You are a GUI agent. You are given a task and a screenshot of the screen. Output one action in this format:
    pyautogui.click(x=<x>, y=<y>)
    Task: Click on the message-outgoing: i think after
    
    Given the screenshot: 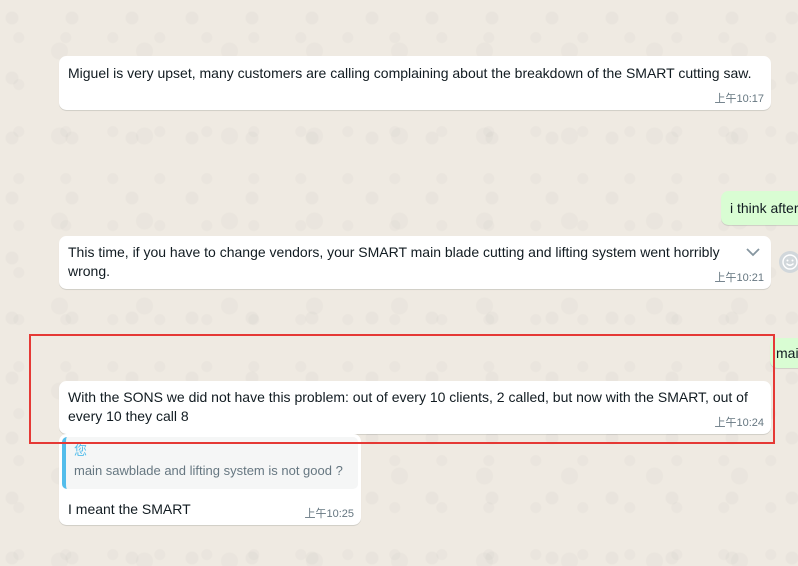 What is the action you would take?
    pyautogui.click(x=759, y=208)
    